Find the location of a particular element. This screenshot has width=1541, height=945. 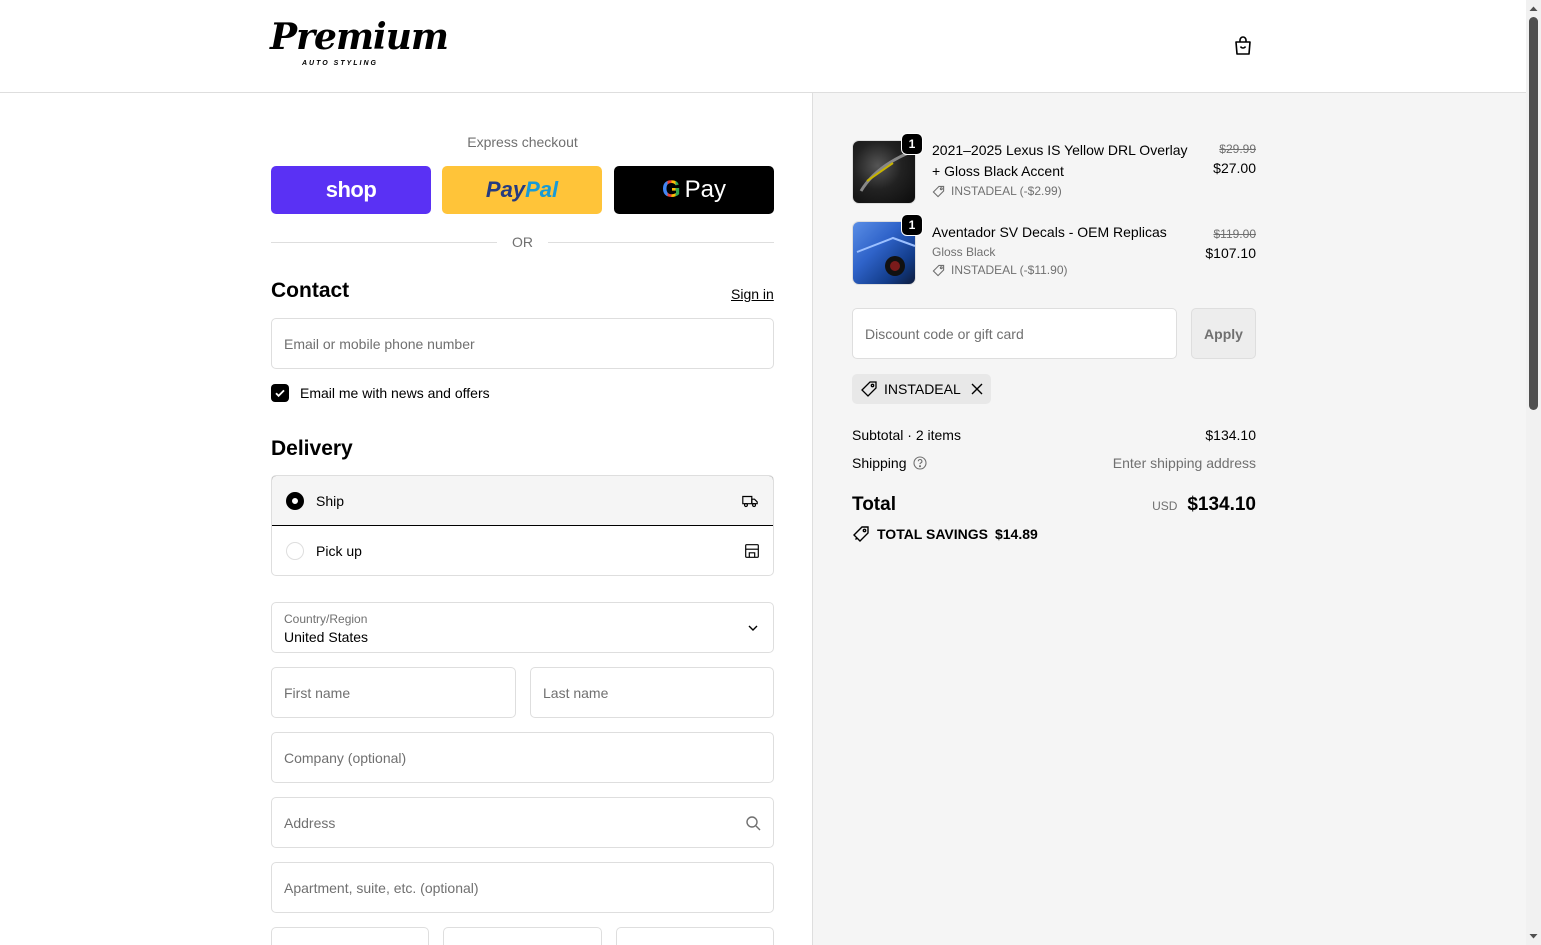

item-price: $107.10 is located at coordinates (1230, 253).